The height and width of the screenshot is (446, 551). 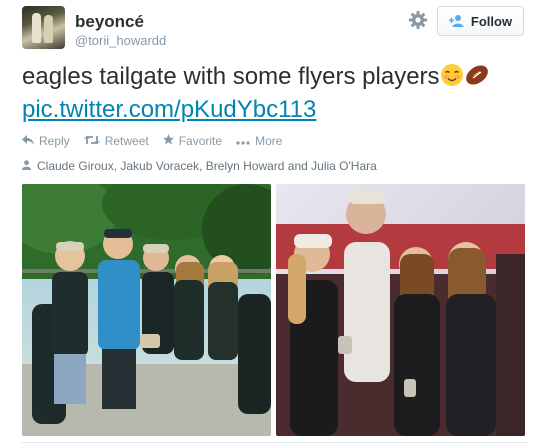 I want to click on tweet-body: eagles tailgate with some flyers players, so click(x=231, y=76).